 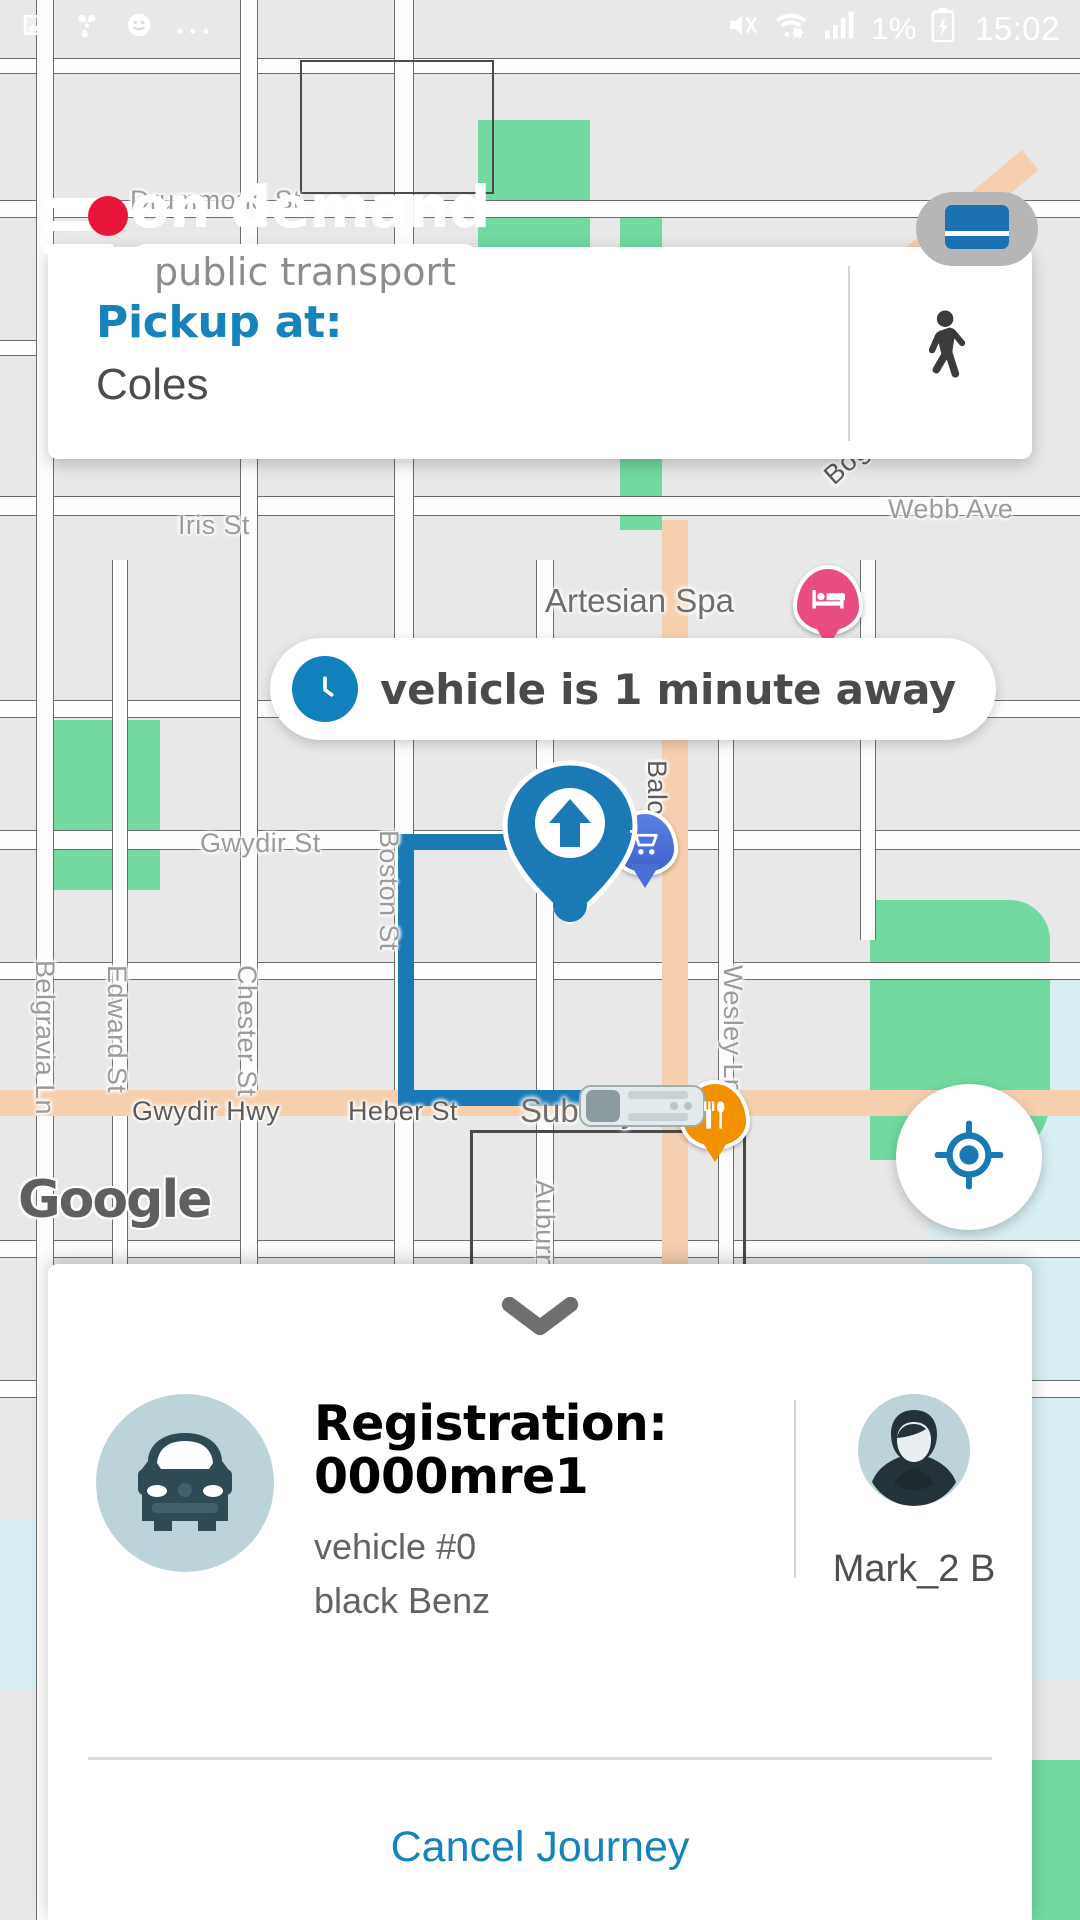 I want to click on car-top-view-icon, so click(x=642, y=1106).